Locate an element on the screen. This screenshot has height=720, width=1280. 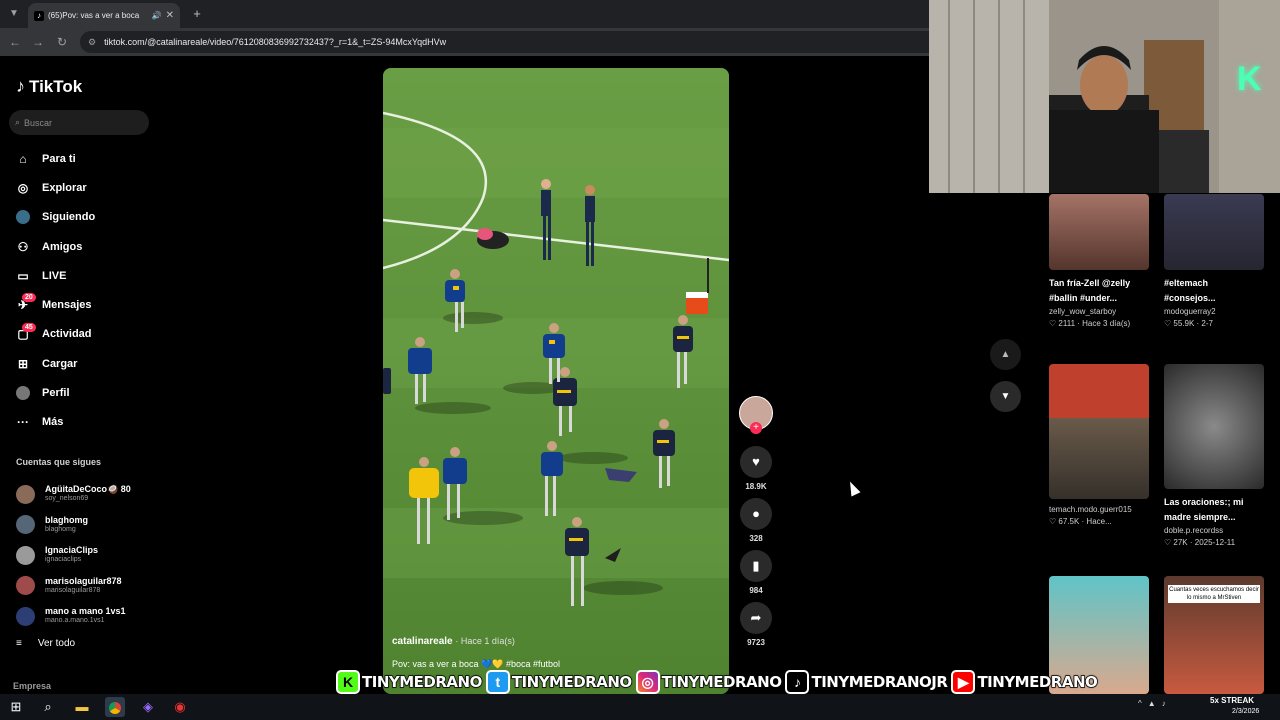
see-all-button: ≡ Ver todo is located at coordinates (45, 643).